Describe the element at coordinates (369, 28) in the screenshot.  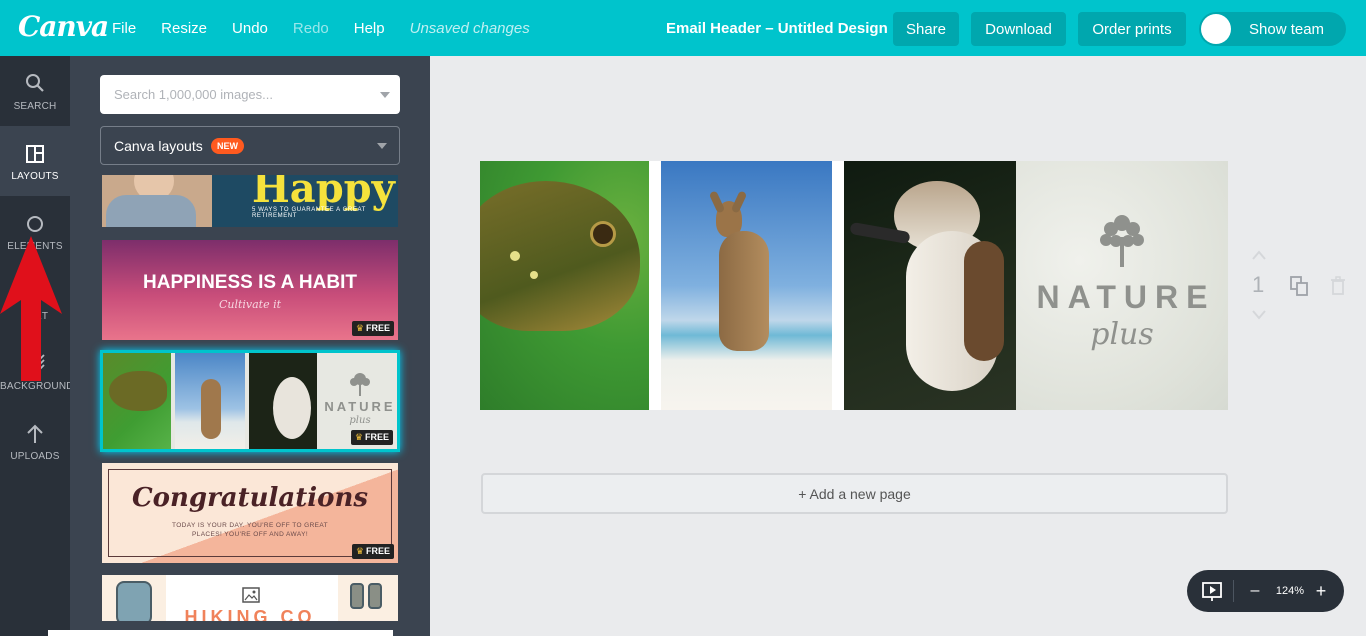
I see `menu-help: Help` at that location.